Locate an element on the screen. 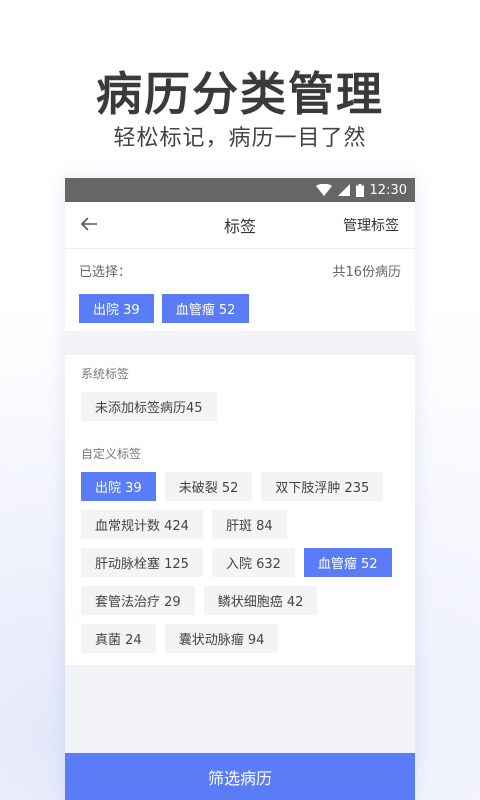 Image resolution: width=480 pixels, height=800 pixels. status-bar: 12:30 is located at coordinates (240, 190).